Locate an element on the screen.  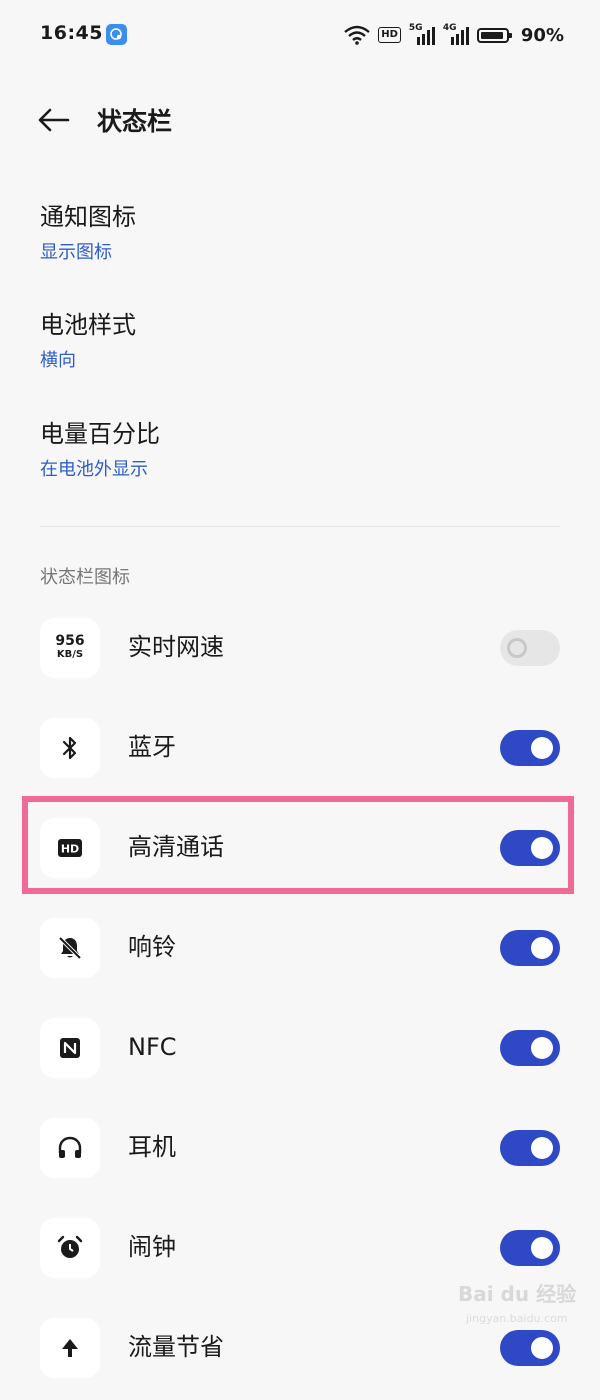
ringer-switch is located at coordinates (530, 948).